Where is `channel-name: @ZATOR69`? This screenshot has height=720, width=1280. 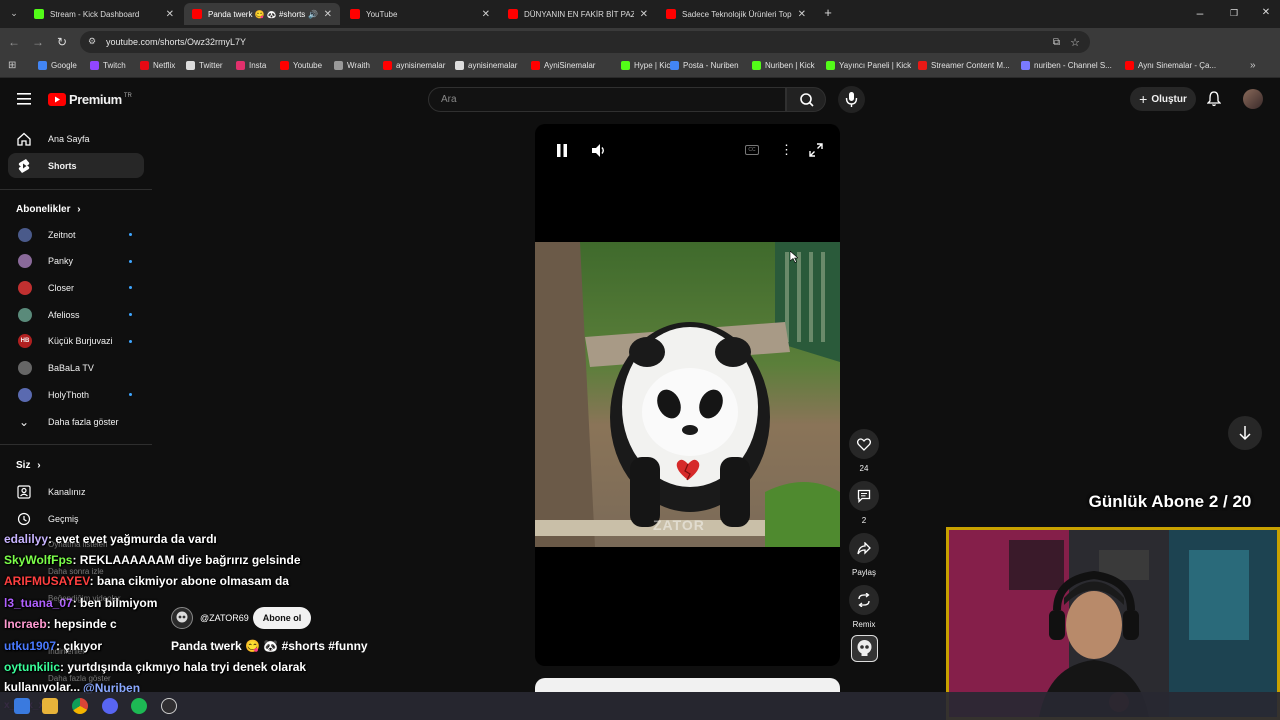 channel-name: @ZATOR69 is located at coordinates (224, 618).